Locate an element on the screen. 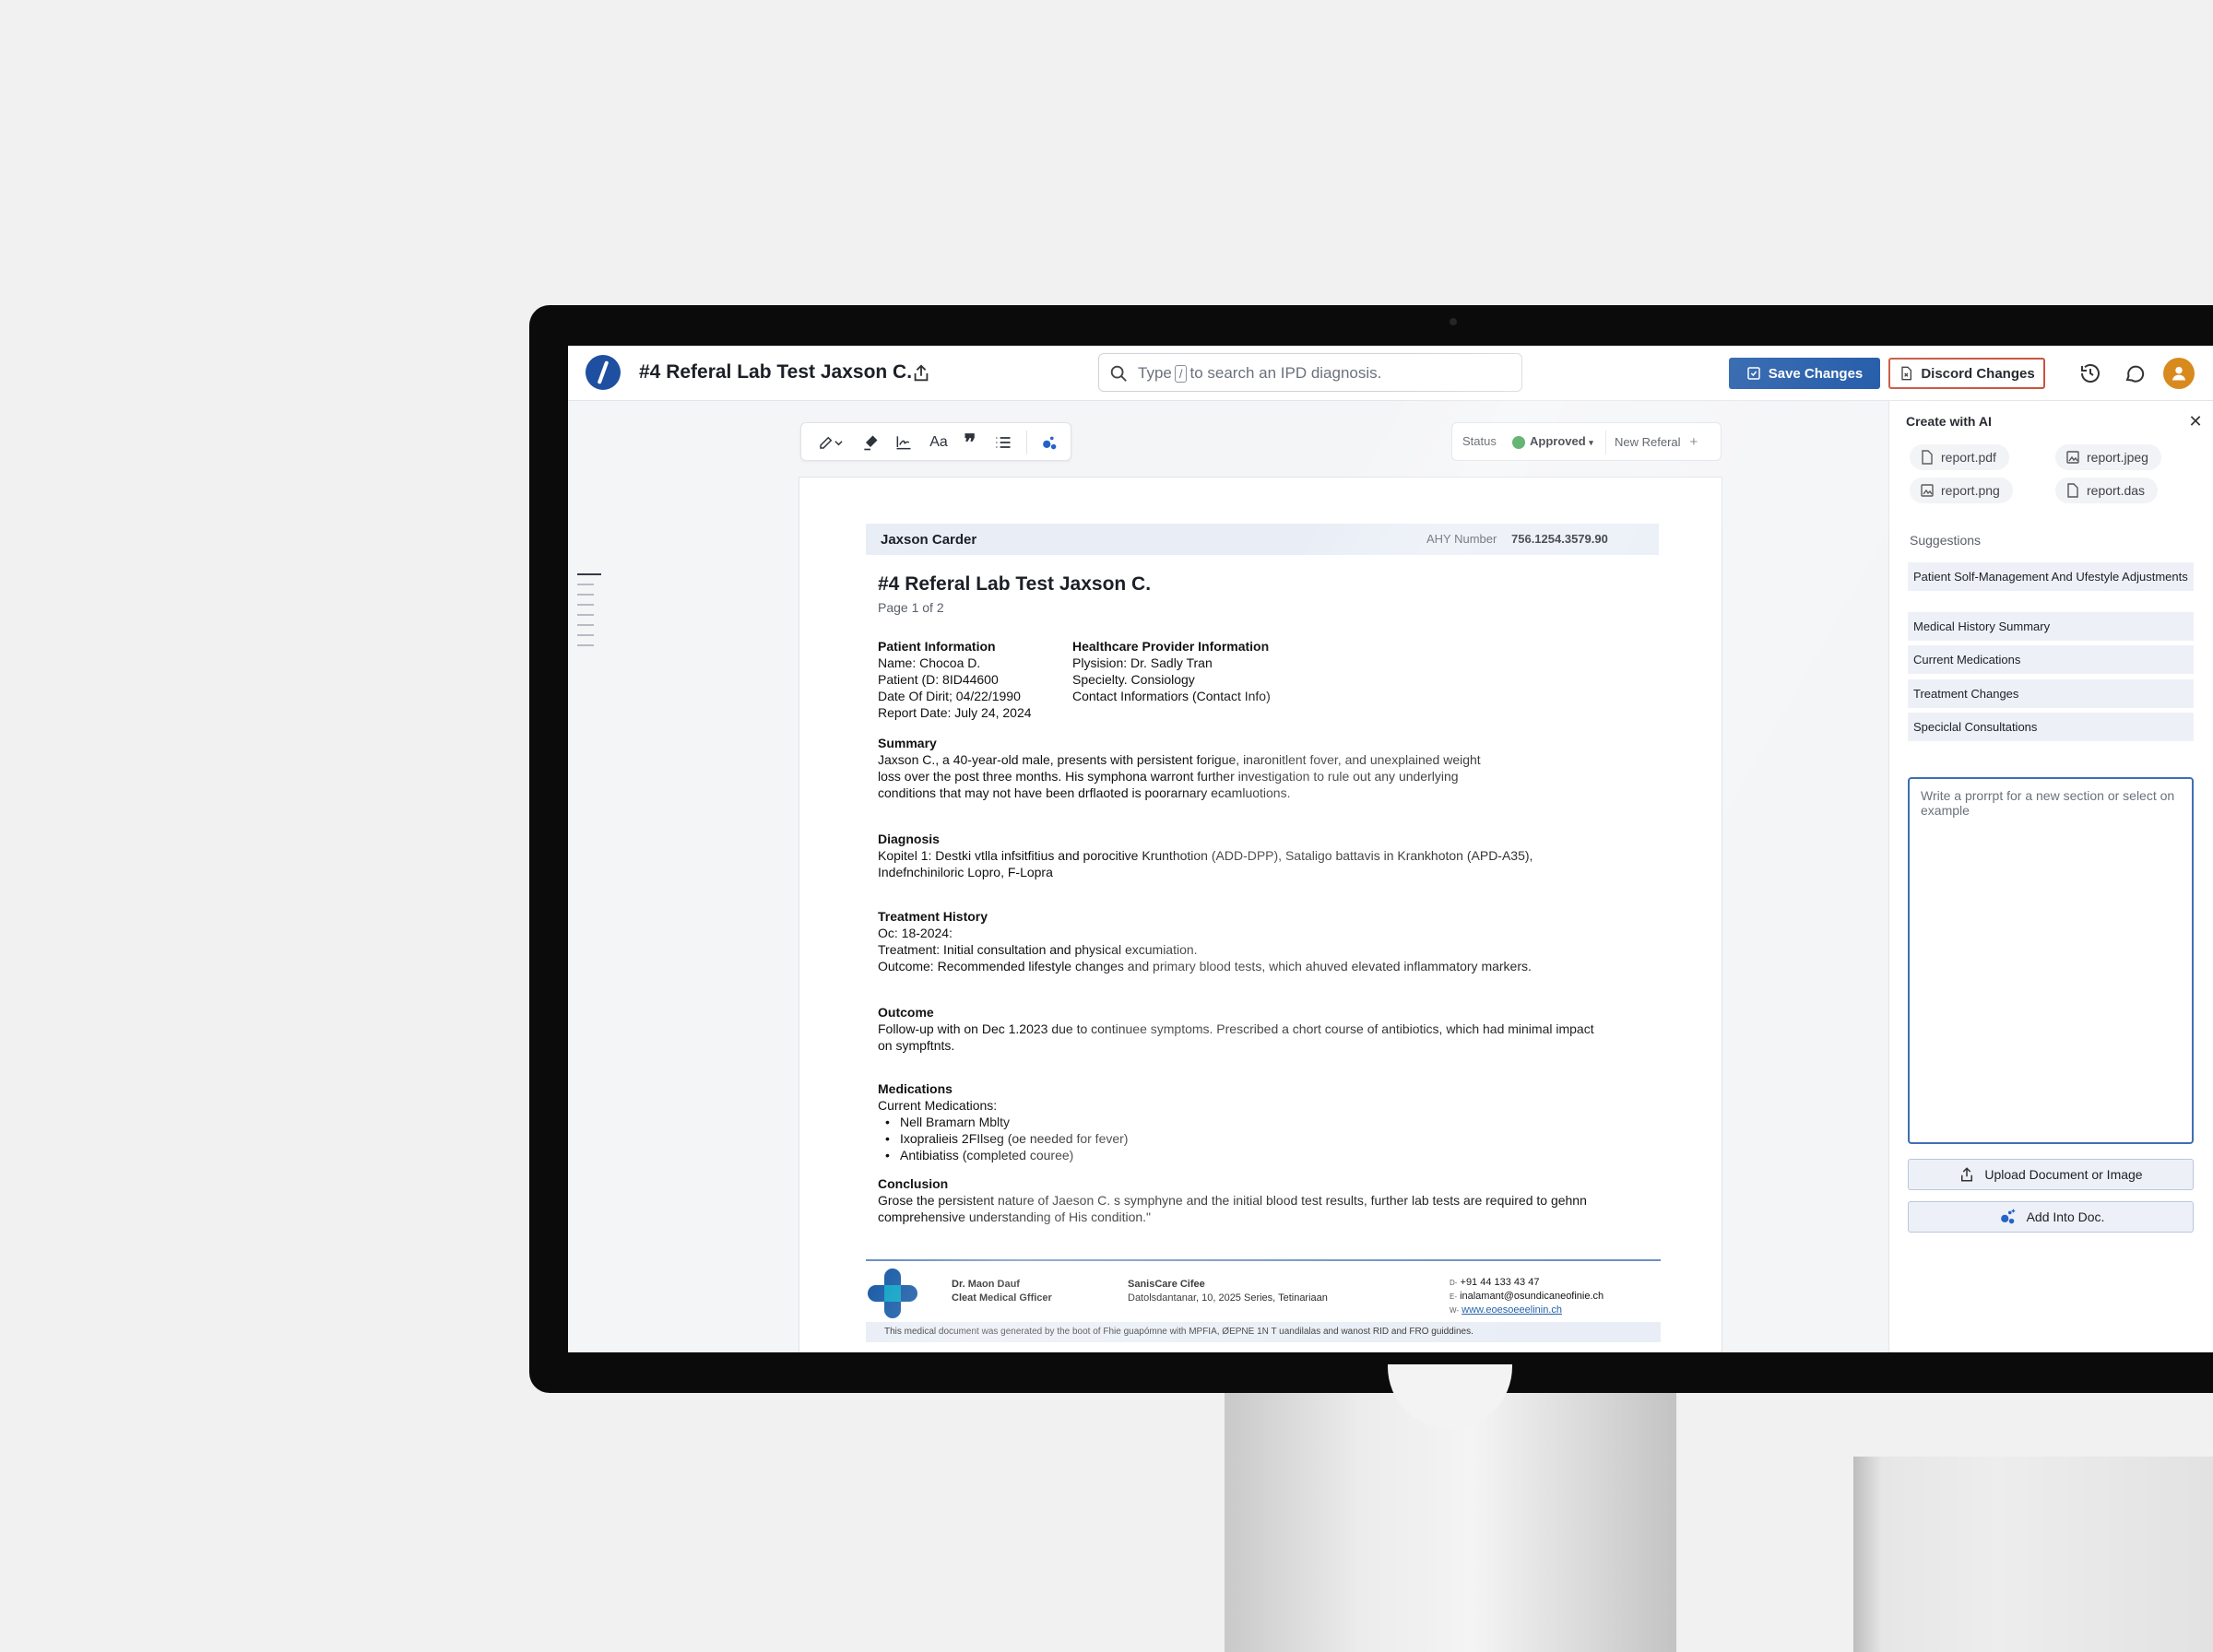 This screenshot has width=2213, height=1652. signature-icon is located at coordinates (903, 443).